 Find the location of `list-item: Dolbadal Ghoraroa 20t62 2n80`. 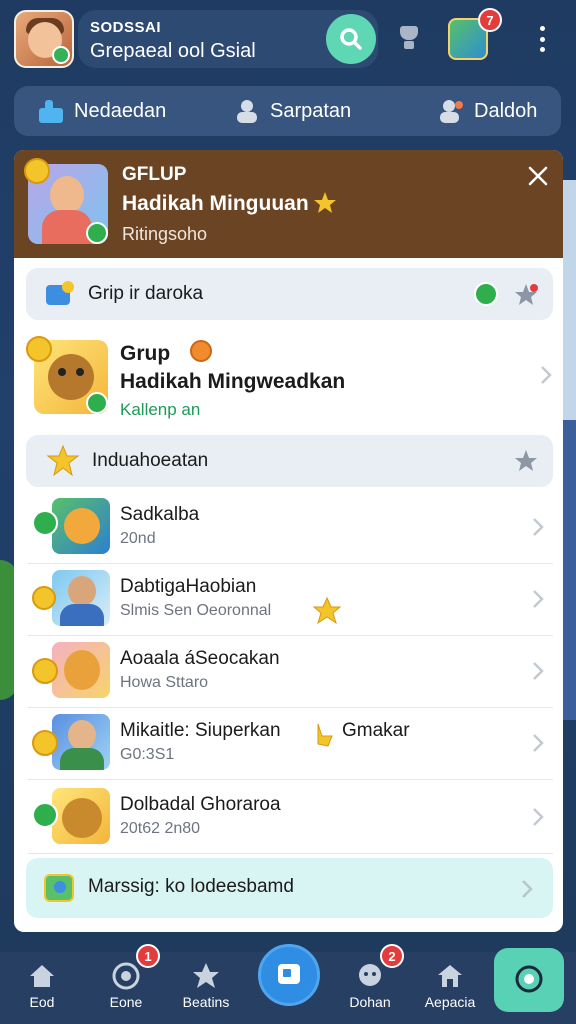

list-item: Dolbadal Ghoraroa 20t62 2n80 is located at coordinates (290, 819).